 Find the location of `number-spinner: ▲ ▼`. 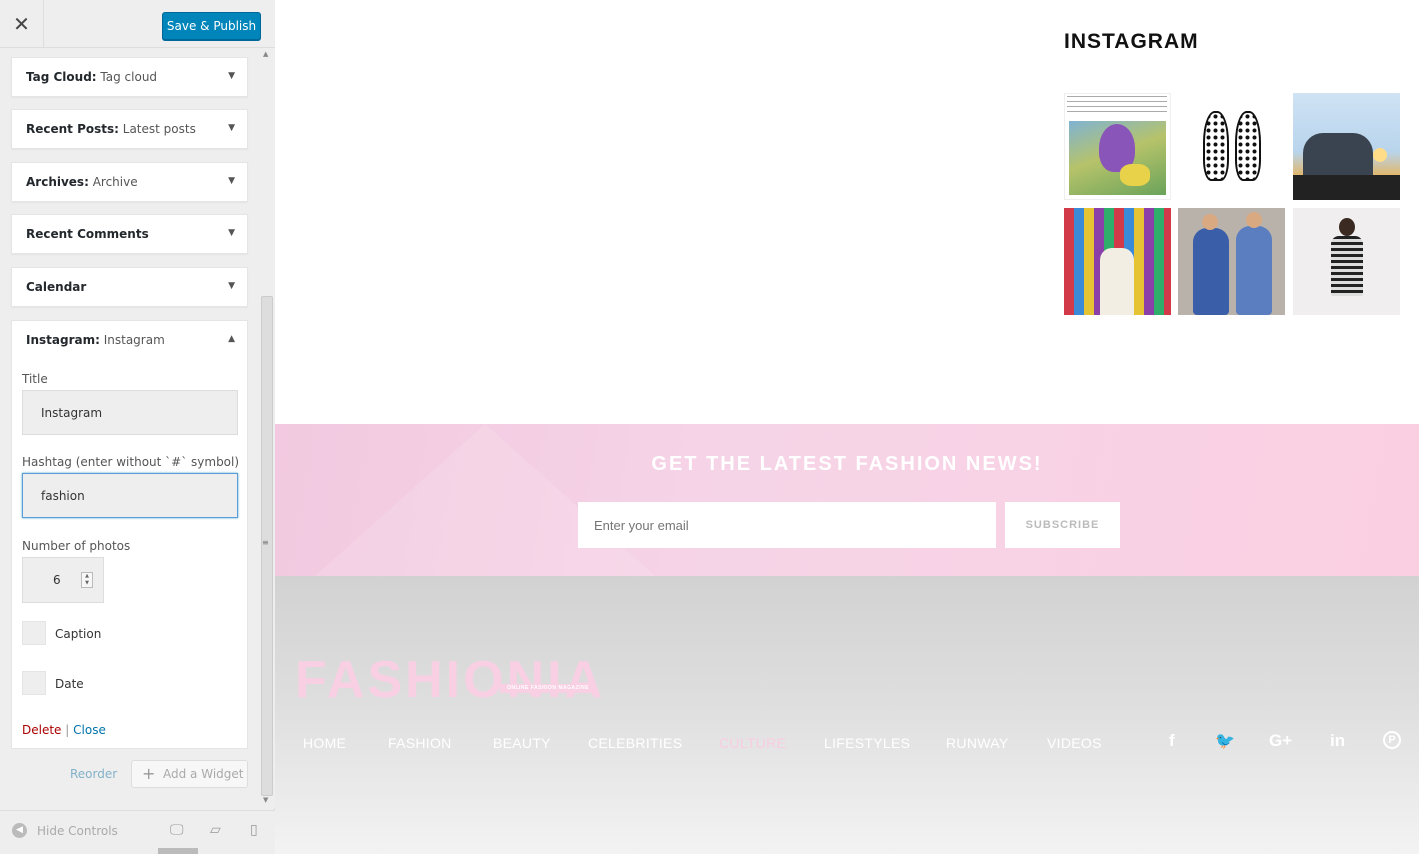

number-spinner: ▲ ▼ is located at coordinates (87, 580).